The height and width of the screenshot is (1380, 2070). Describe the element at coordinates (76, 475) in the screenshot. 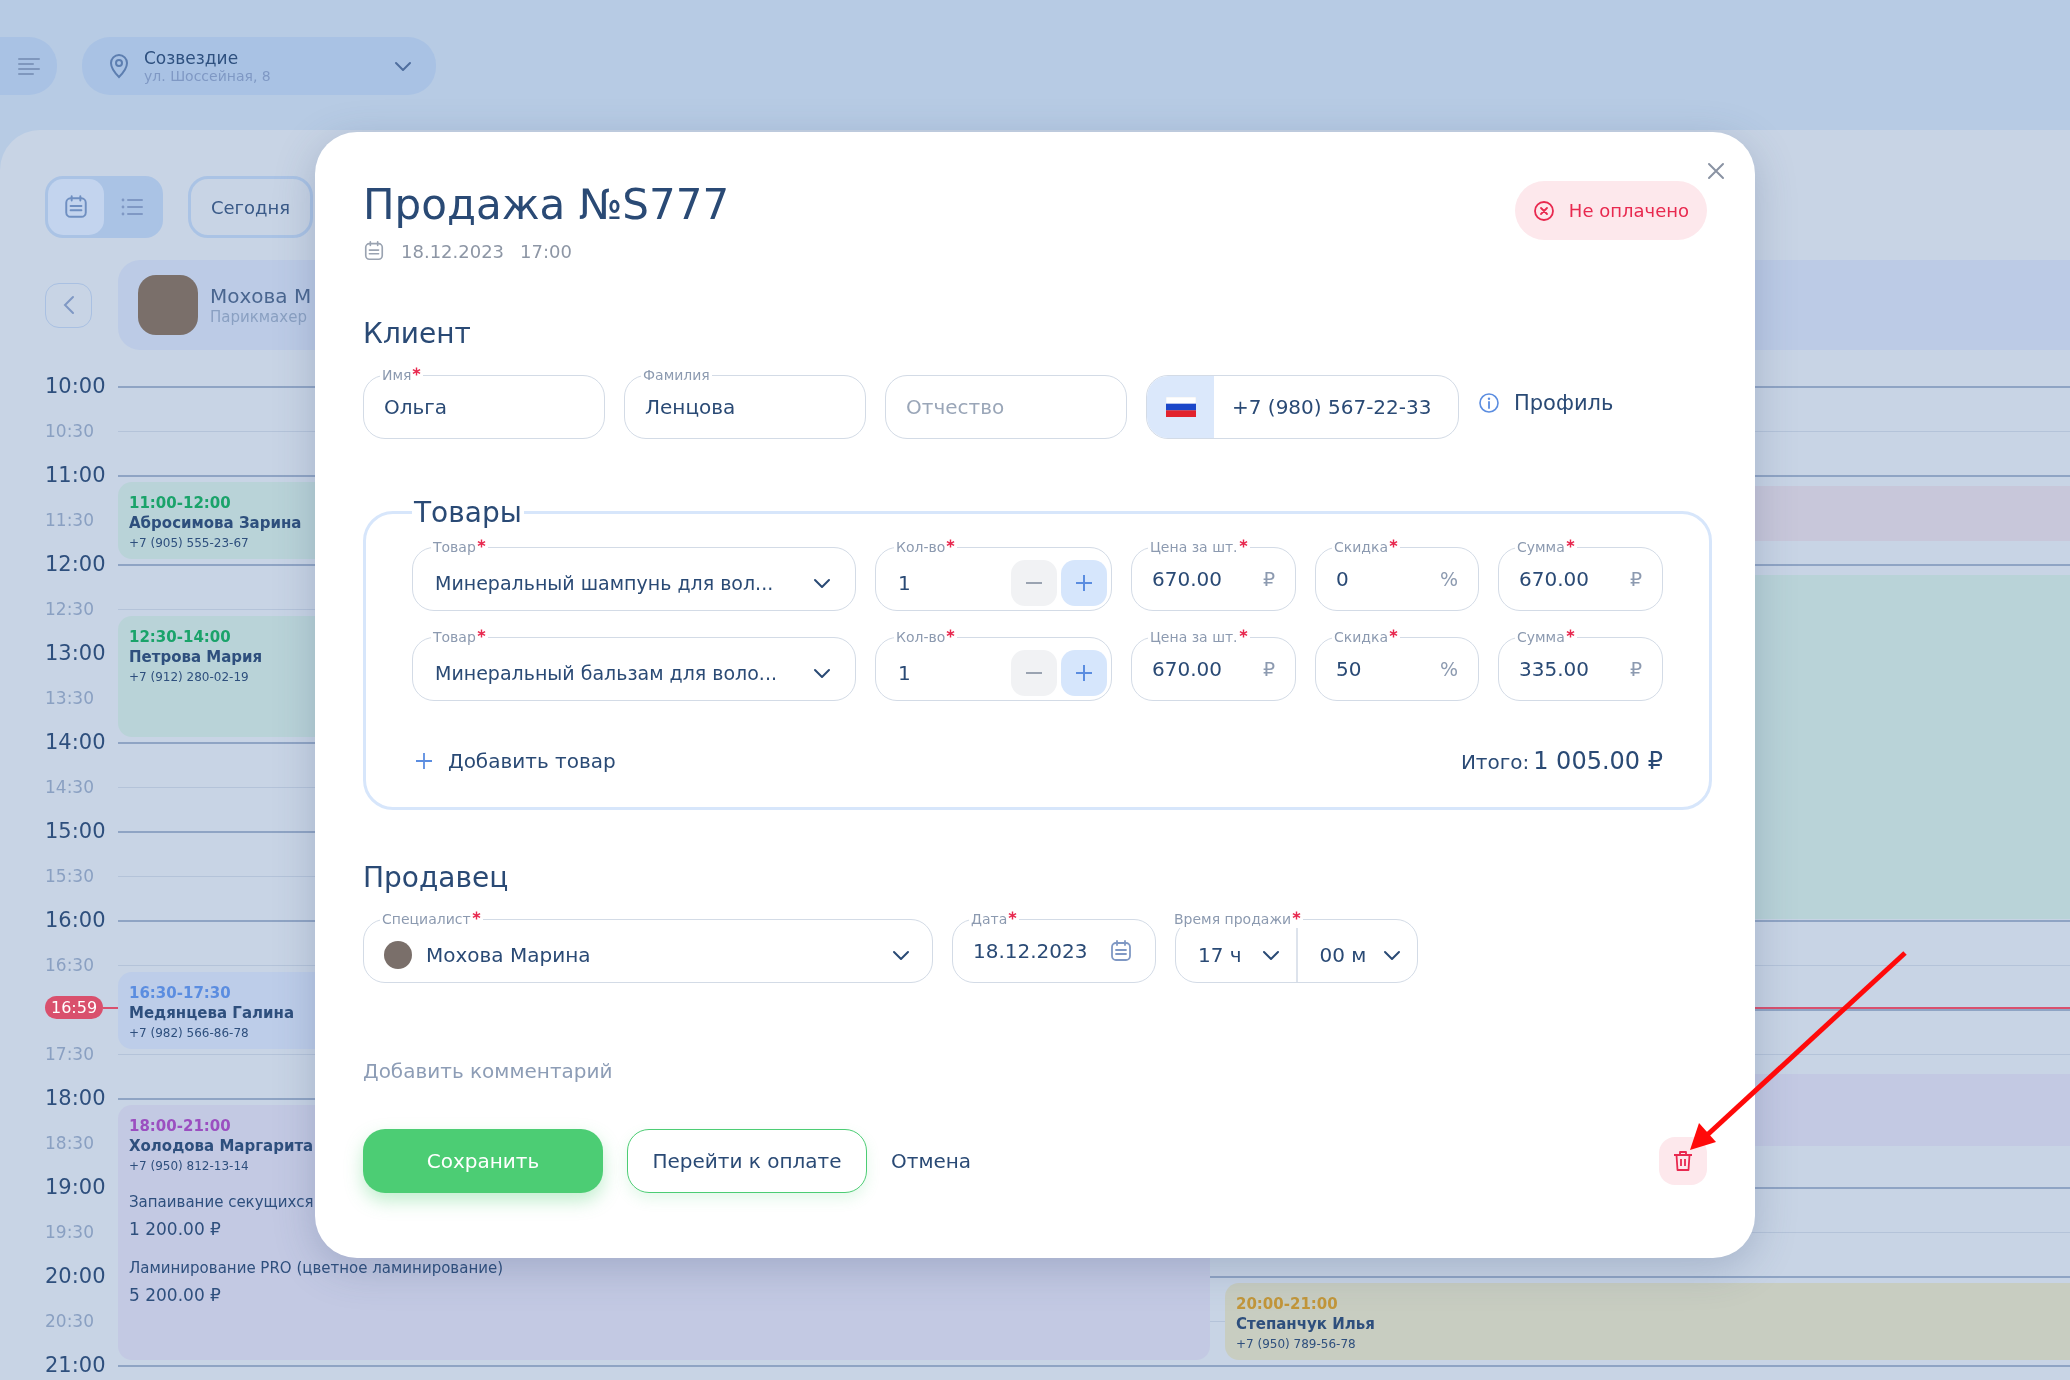

I see `time-label: 11:00` at that location.